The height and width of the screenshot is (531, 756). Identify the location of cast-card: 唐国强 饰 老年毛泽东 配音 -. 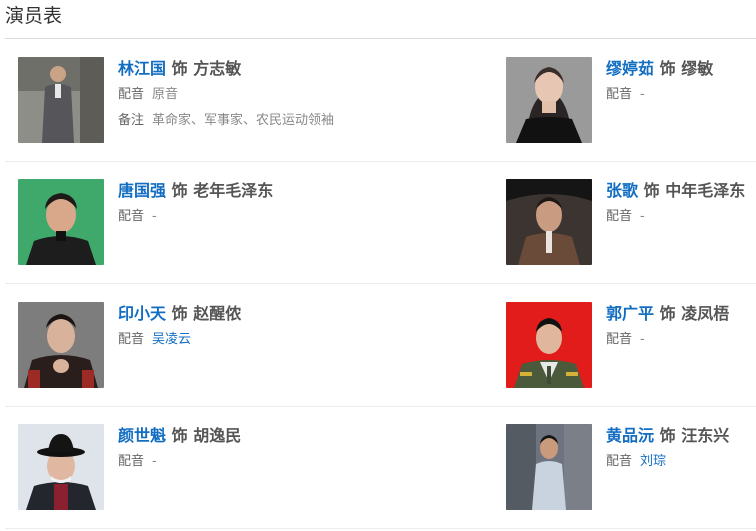
(203, 224).